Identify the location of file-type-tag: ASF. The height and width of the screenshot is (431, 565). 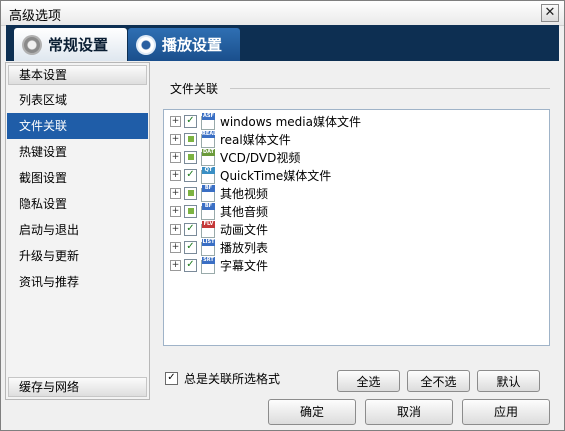
(208, 116).